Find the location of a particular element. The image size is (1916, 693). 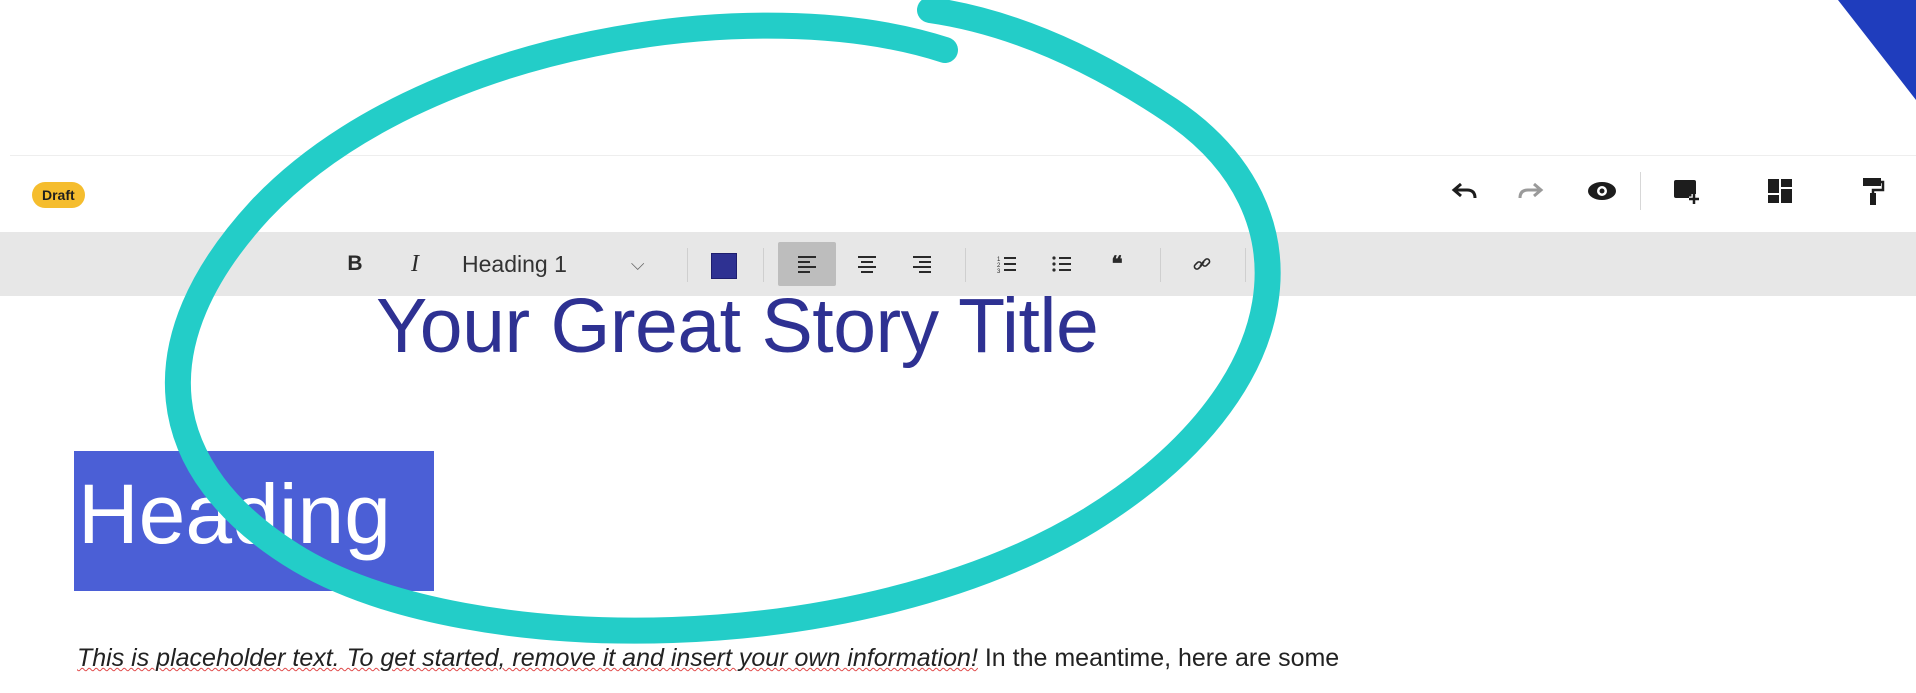

link-icon is located at coordinates (1202, 264).